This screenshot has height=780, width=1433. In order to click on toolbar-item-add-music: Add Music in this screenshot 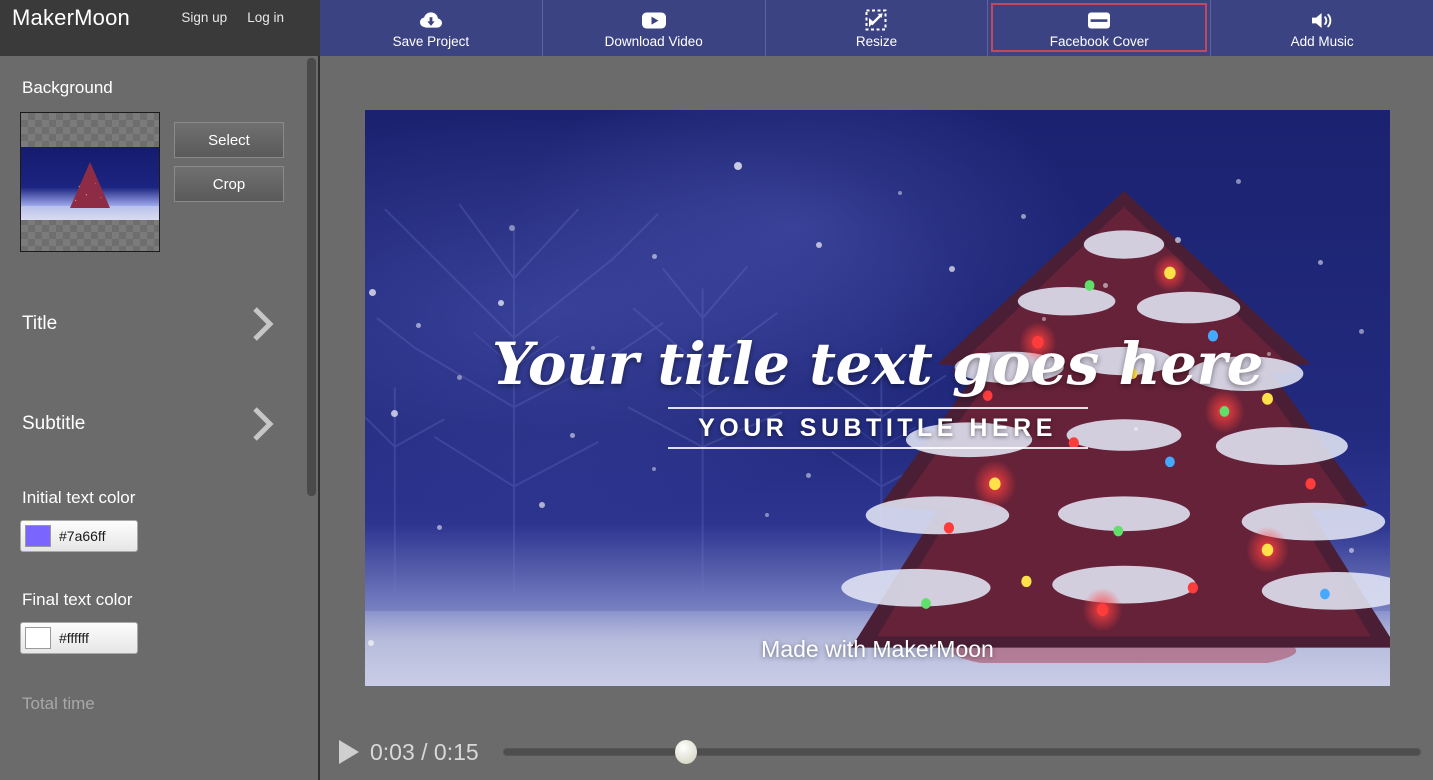, I will do `click(1322, 28)`.